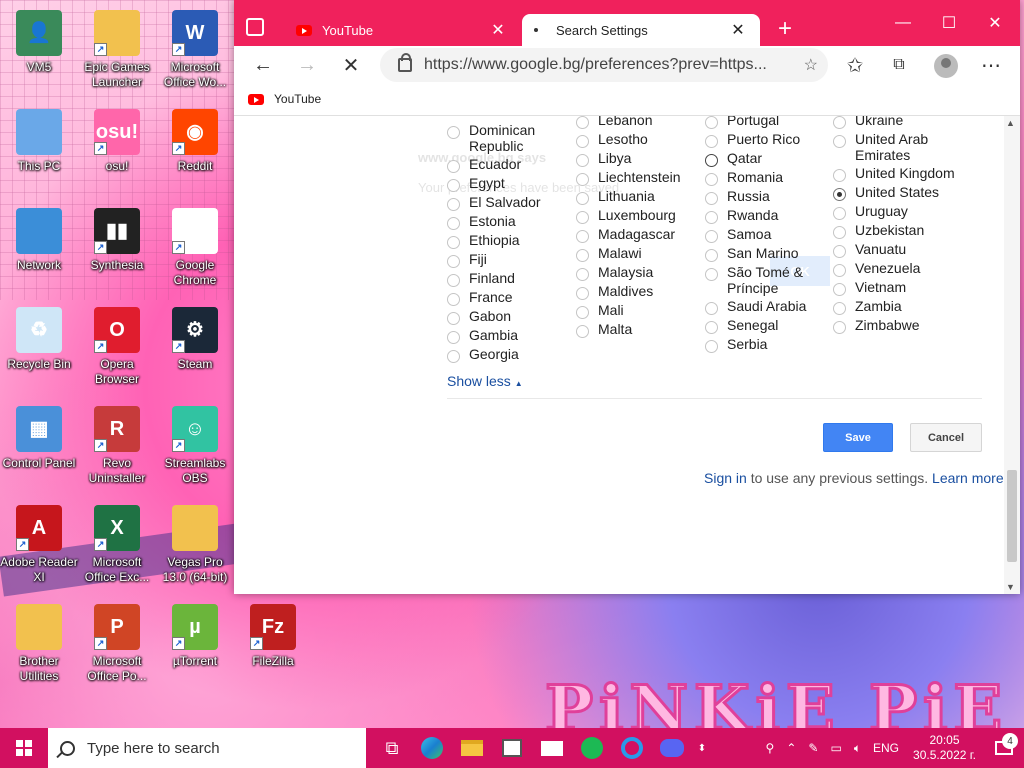  I want to click on region-option: United Kingdom, so click(894, 174).